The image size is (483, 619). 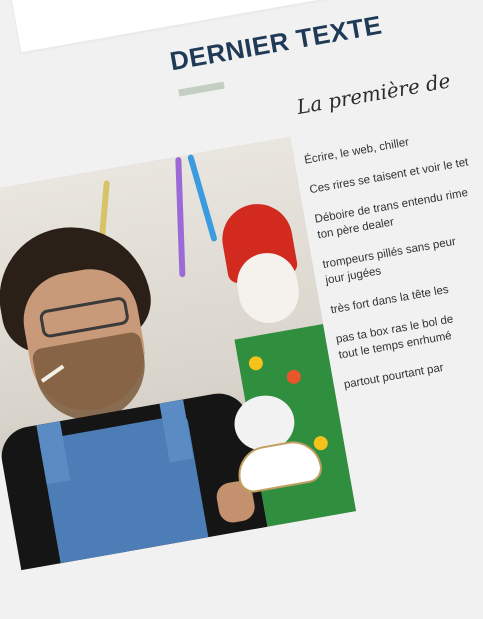 What do you see at coordinates (201, 89) in the screenshot?
I see `title-underline` at bounding box center [201, 89].